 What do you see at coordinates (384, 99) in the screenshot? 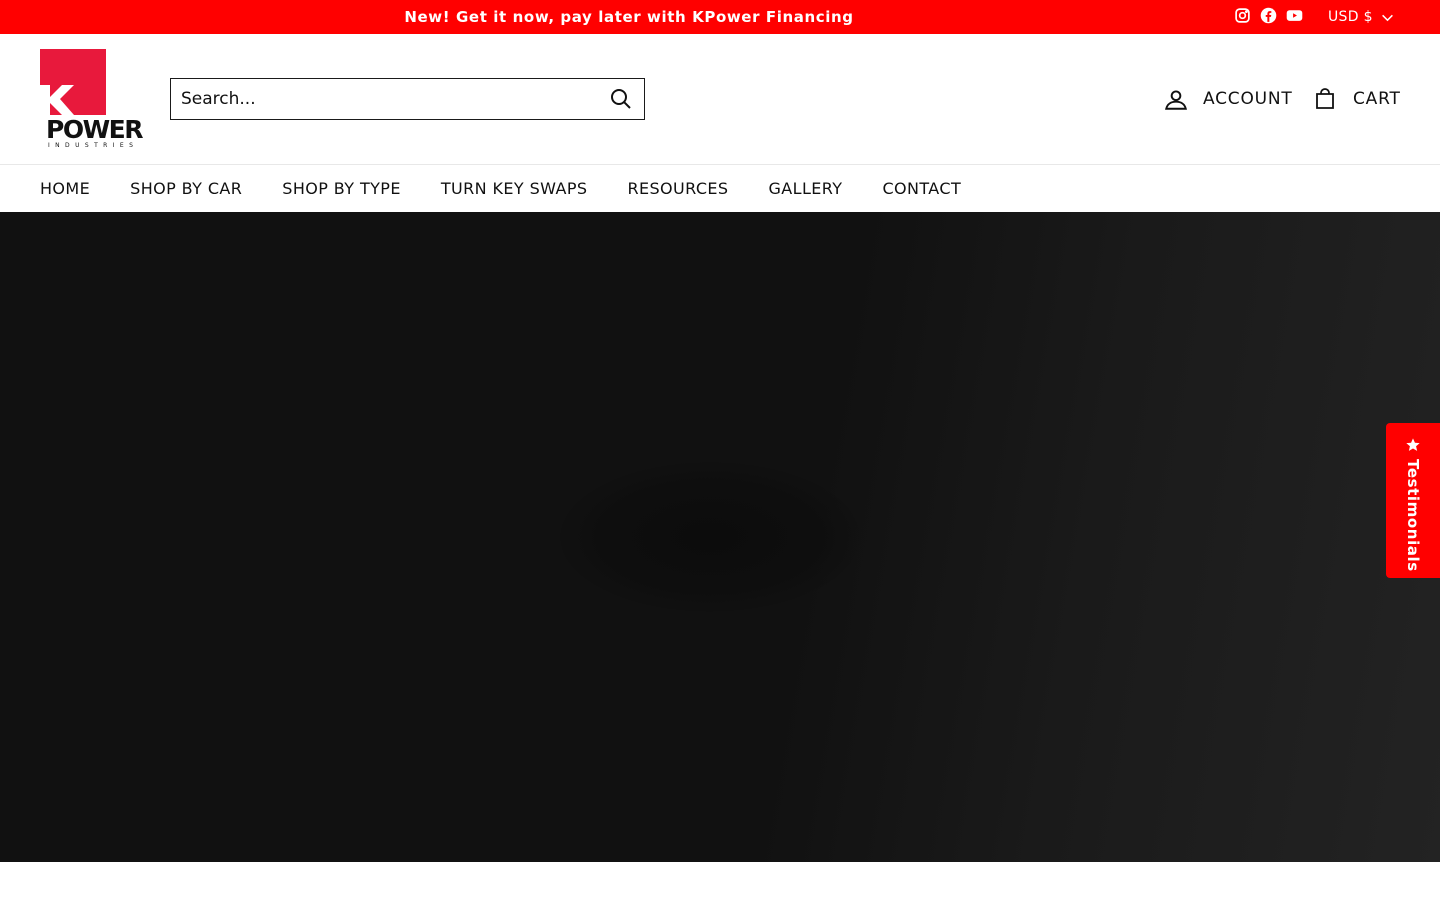
I see `search-input` at bounding box center [384, 99].